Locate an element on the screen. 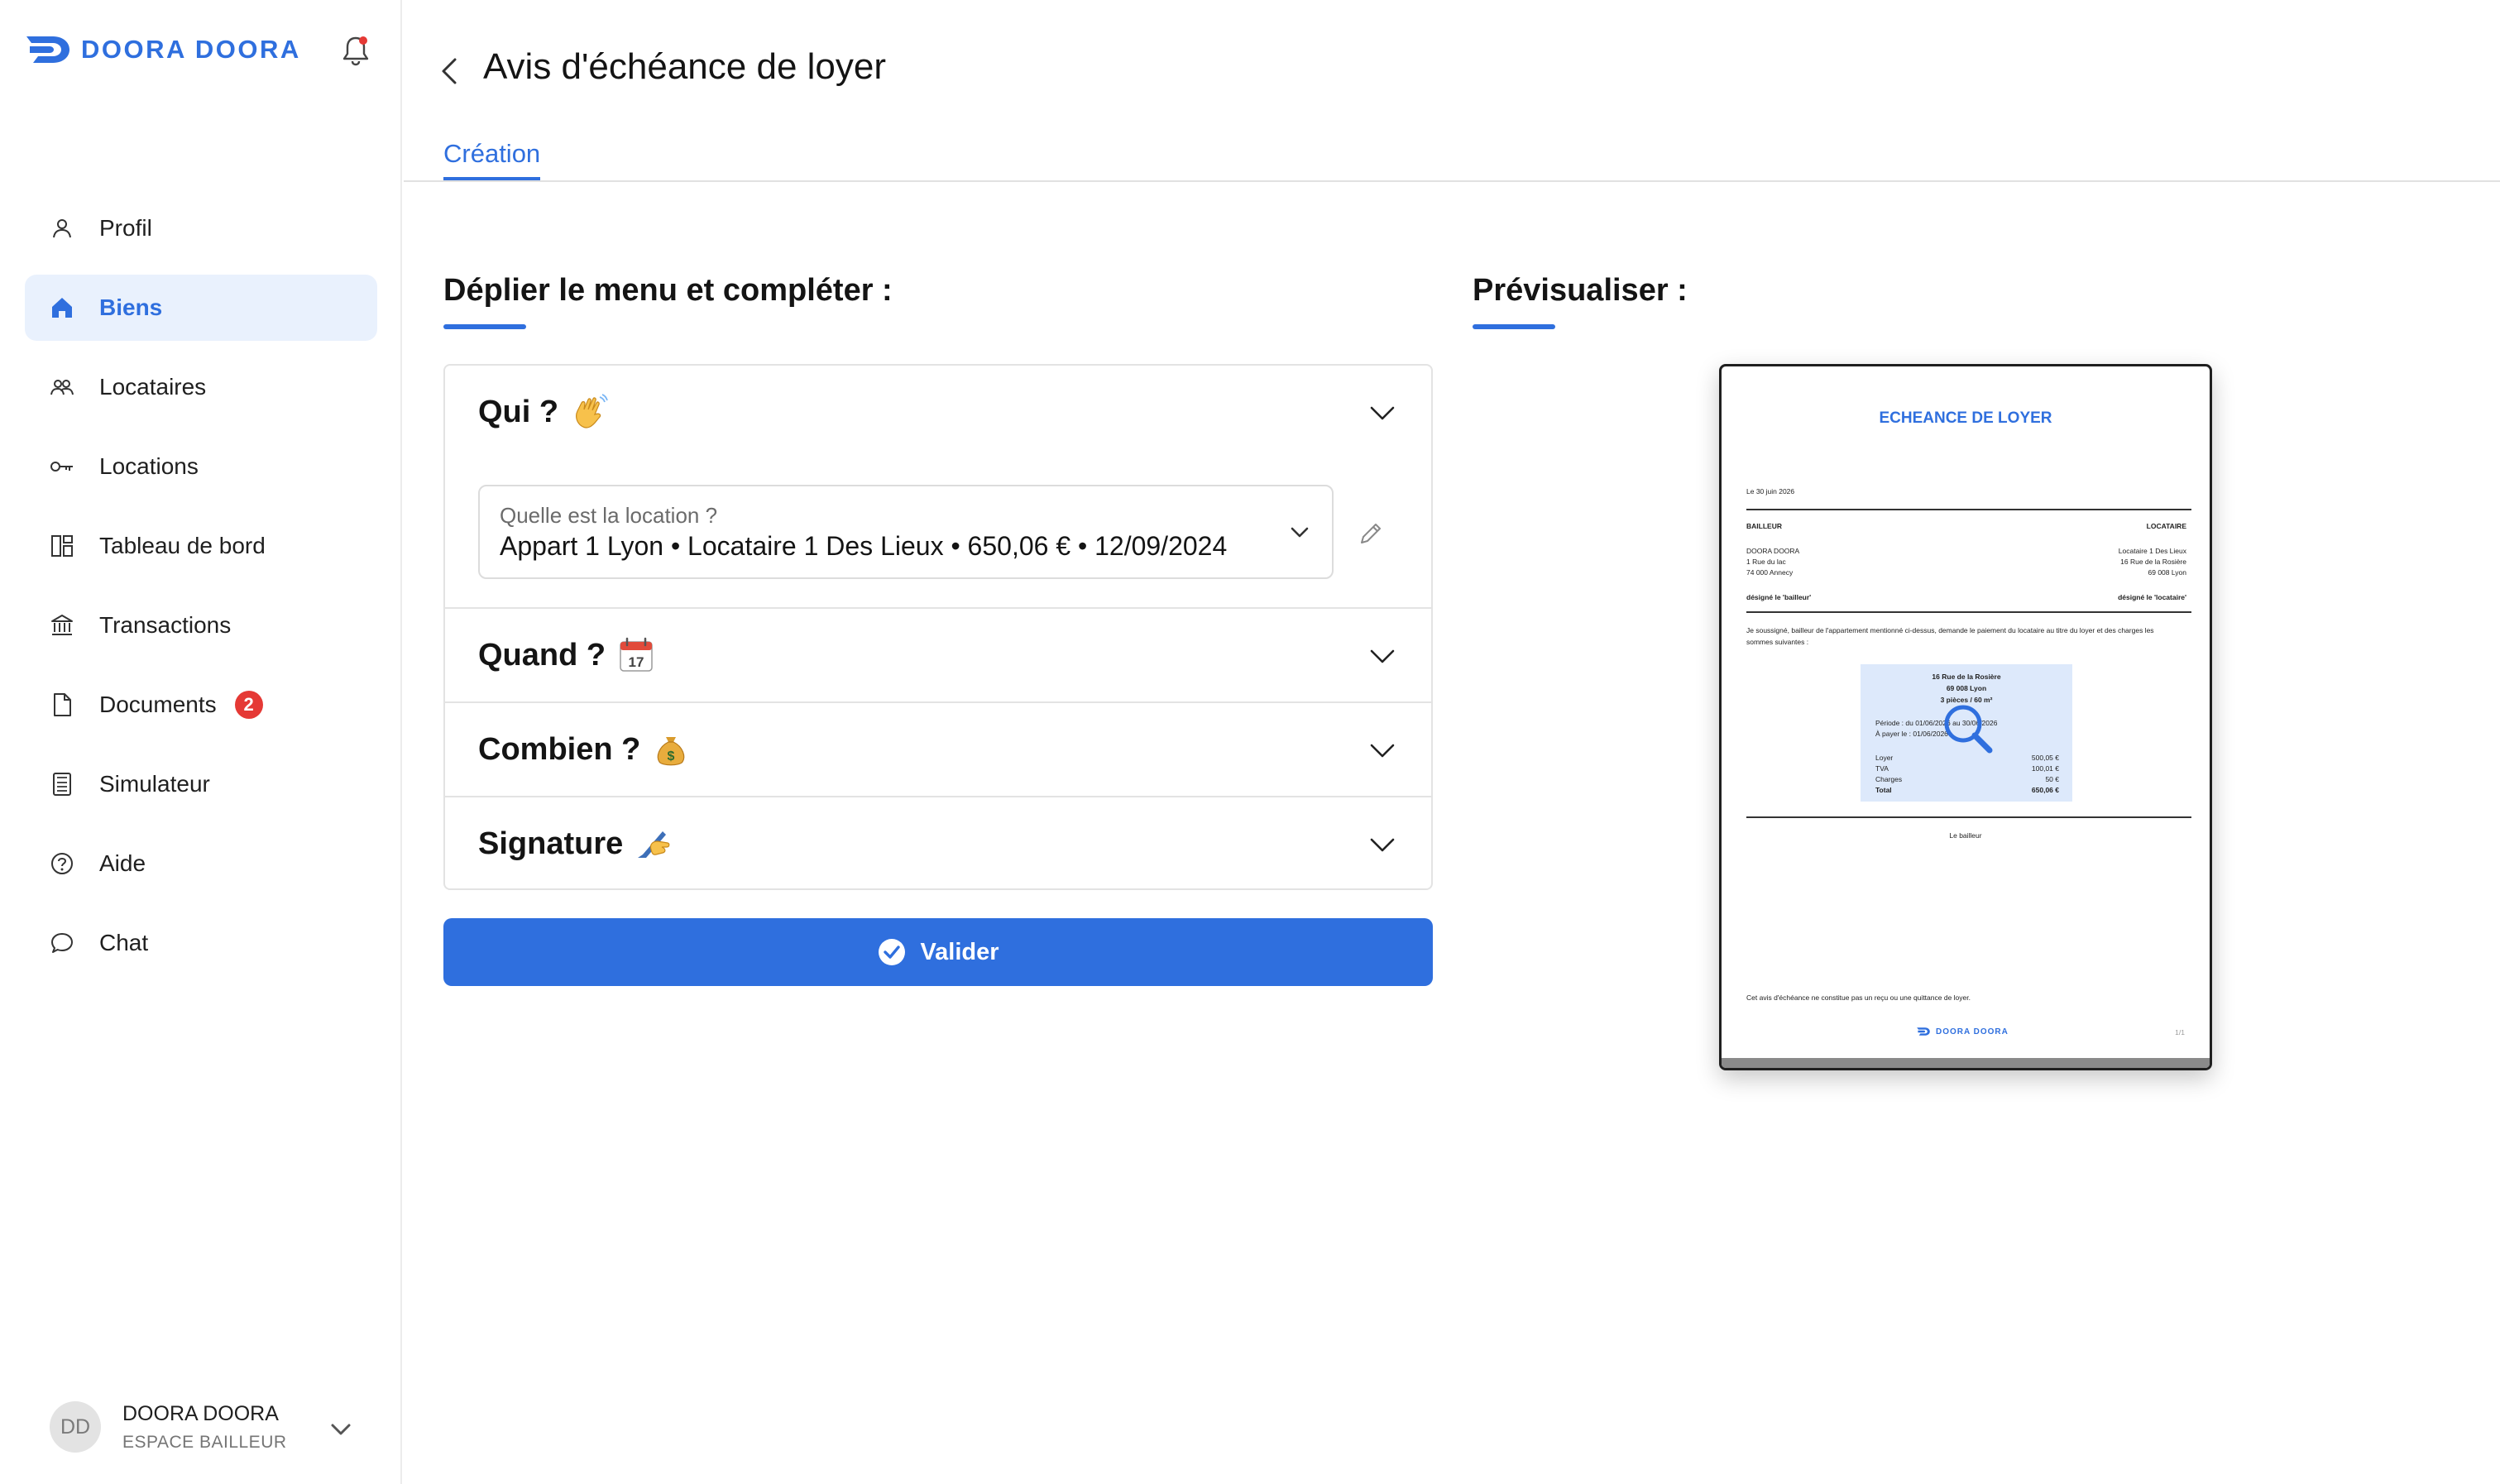 The image size is (2500, 1484). accordion-title: Combien ? is located at coordinates (559, 749).